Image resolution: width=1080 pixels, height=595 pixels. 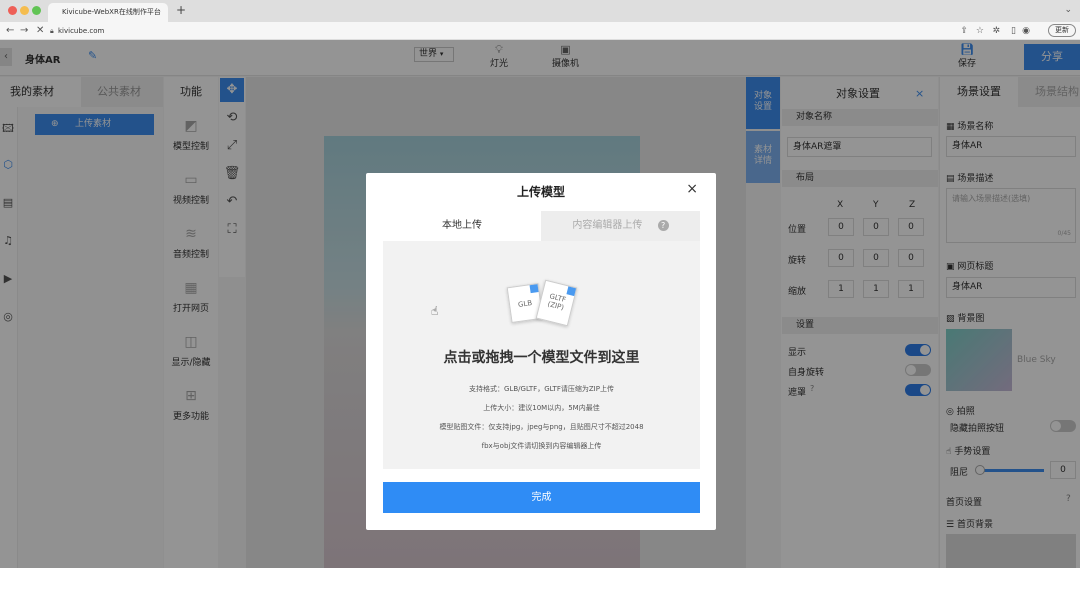 What do you see at coordinates (462, 226) in the screenshot?
I see `tab-local-upload: 本地上传` at bounding box center [462, 226].